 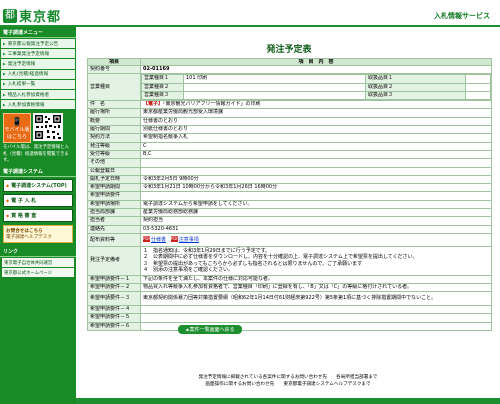 What do you see at coordinates (114, 310) in the screenshot?
I see `req4-label: 希望申請要件－４` at bounding box center [114, 310].